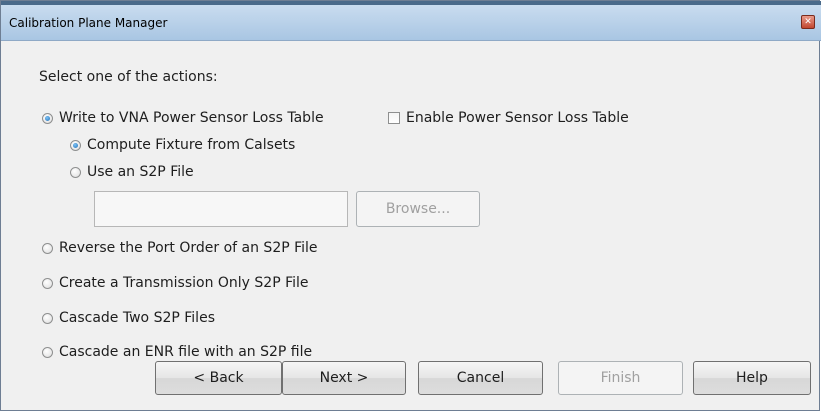  Describe the element at coordinates (191, 118) in the screenshot. I see `radio-label: Write to VNA Power Sensor Loss Table` at that location.